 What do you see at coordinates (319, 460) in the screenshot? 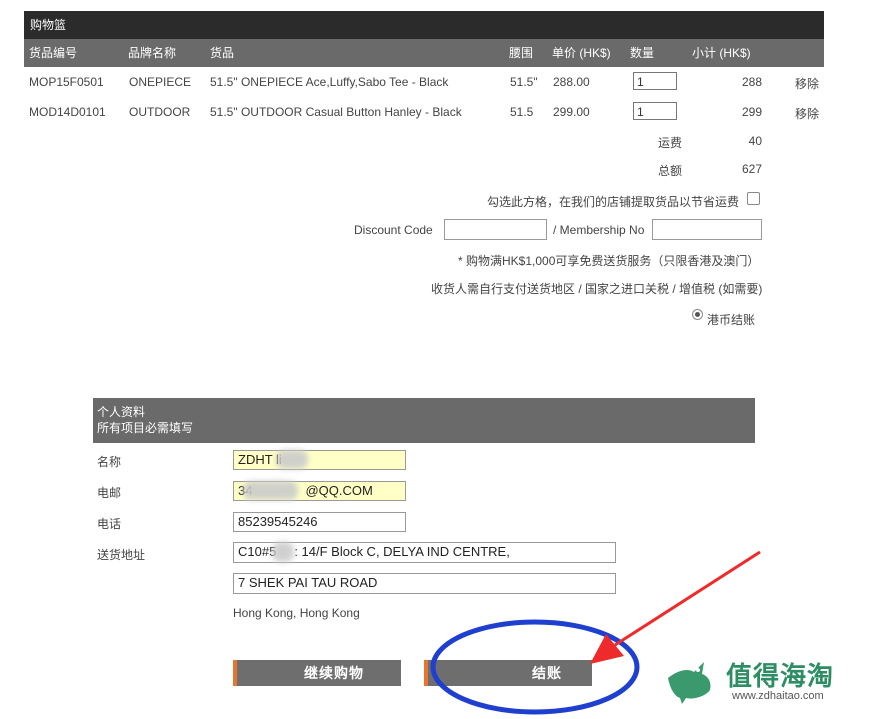
I see `name-field: ZDHT li` at bounding box center [319, 460].